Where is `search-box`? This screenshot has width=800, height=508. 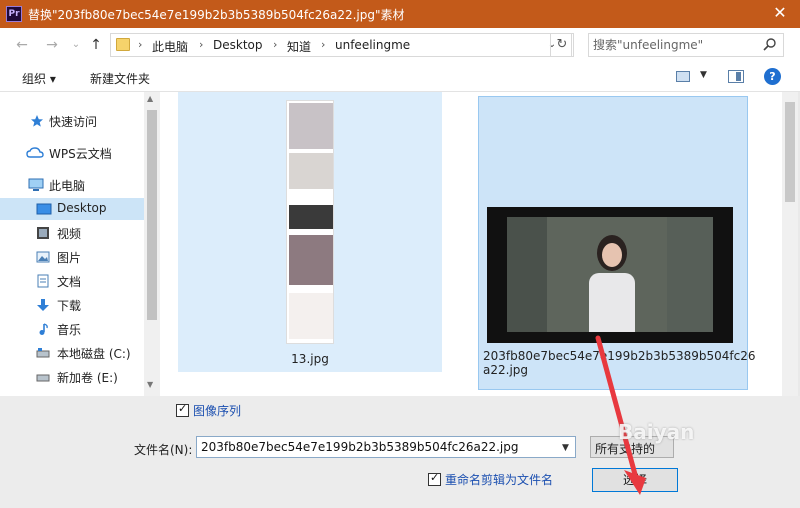
search-box is located at coordinates (686, 45).